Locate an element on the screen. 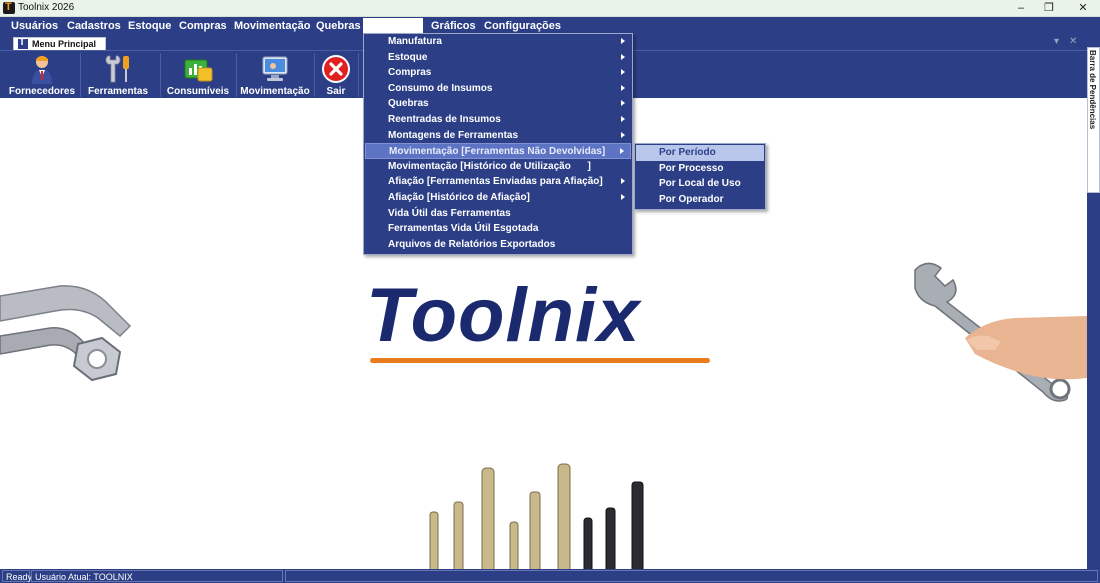  close-icon is located at coordinates (336, 69).